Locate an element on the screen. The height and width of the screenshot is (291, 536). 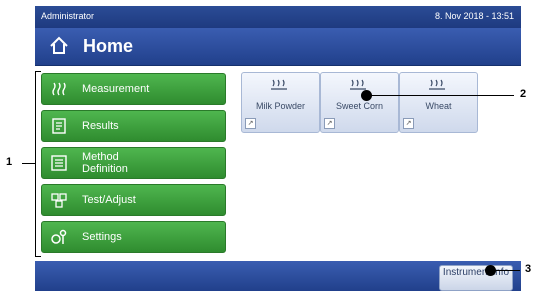
callout-bracket-vertical is located at coordinates (35, 164).